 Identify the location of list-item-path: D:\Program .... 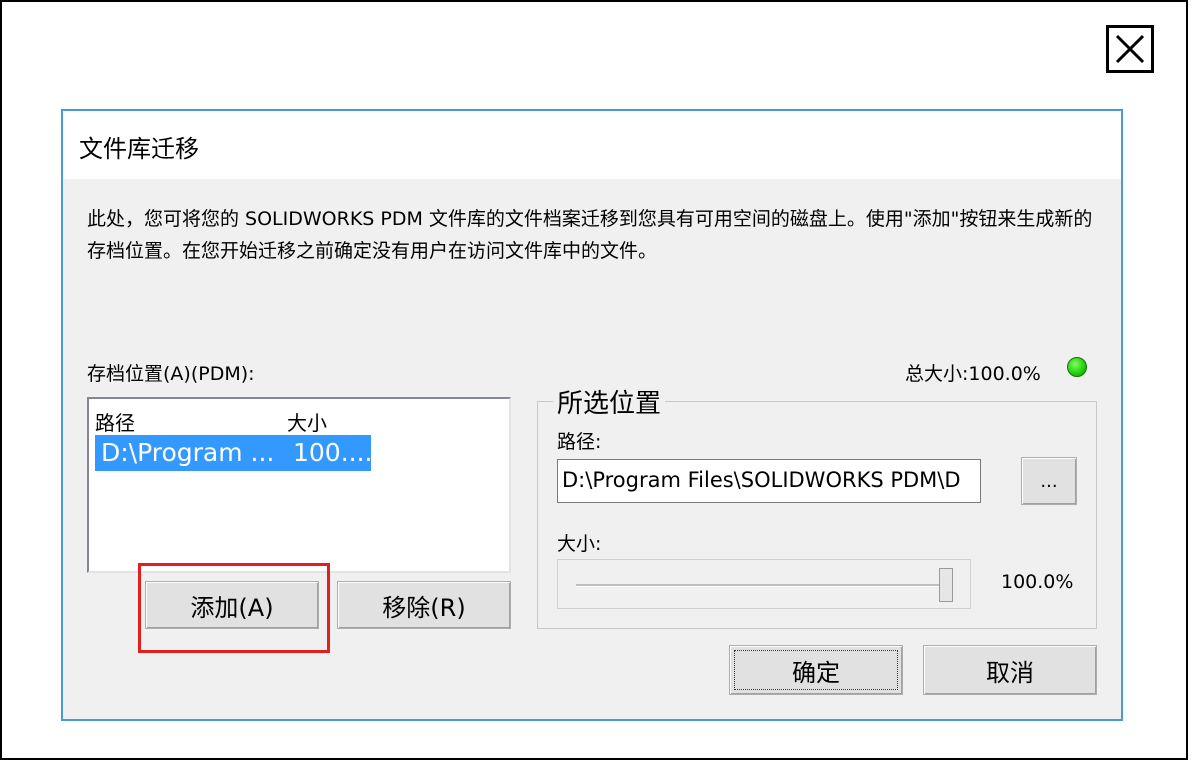
(188, 452).